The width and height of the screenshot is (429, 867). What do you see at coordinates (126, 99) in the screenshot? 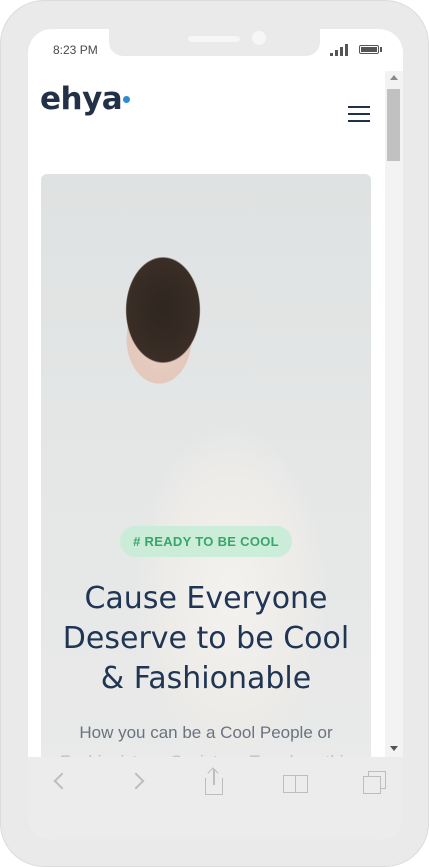
I see `logo-dot` at bounding box center [126, 99].